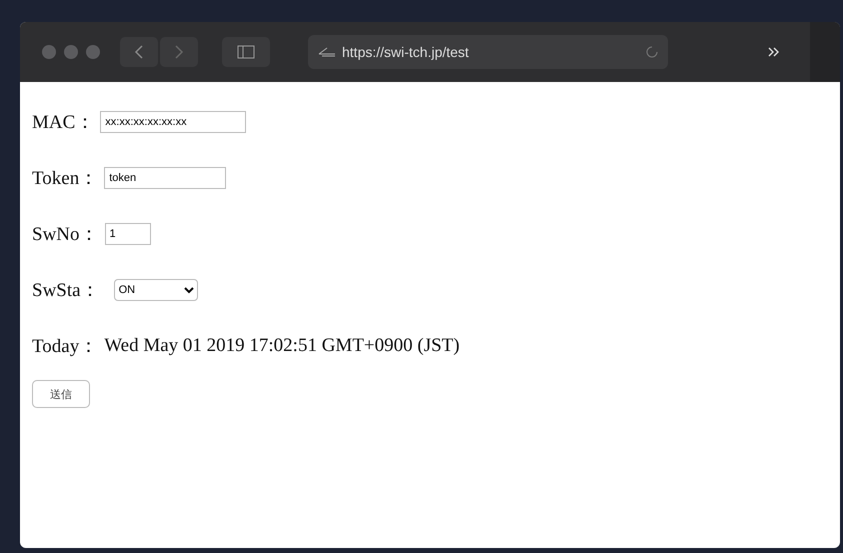  I want to click on input-field: token, so click(165, 178).